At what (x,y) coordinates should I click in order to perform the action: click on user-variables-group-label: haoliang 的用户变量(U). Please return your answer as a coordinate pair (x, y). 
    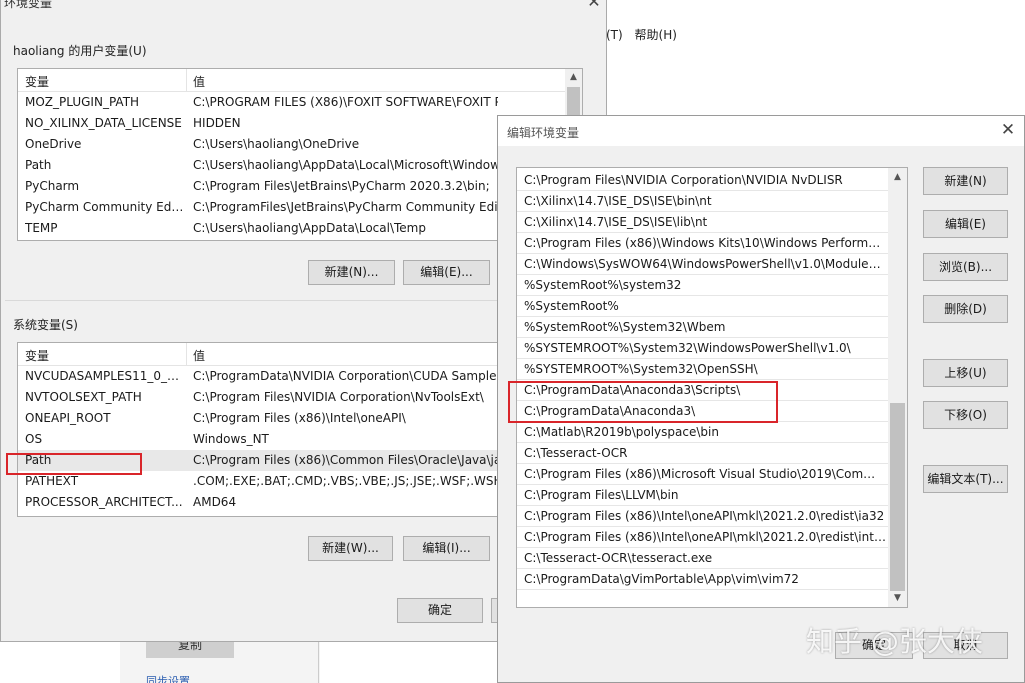
    Looking at the image, I should click on (80, 51).